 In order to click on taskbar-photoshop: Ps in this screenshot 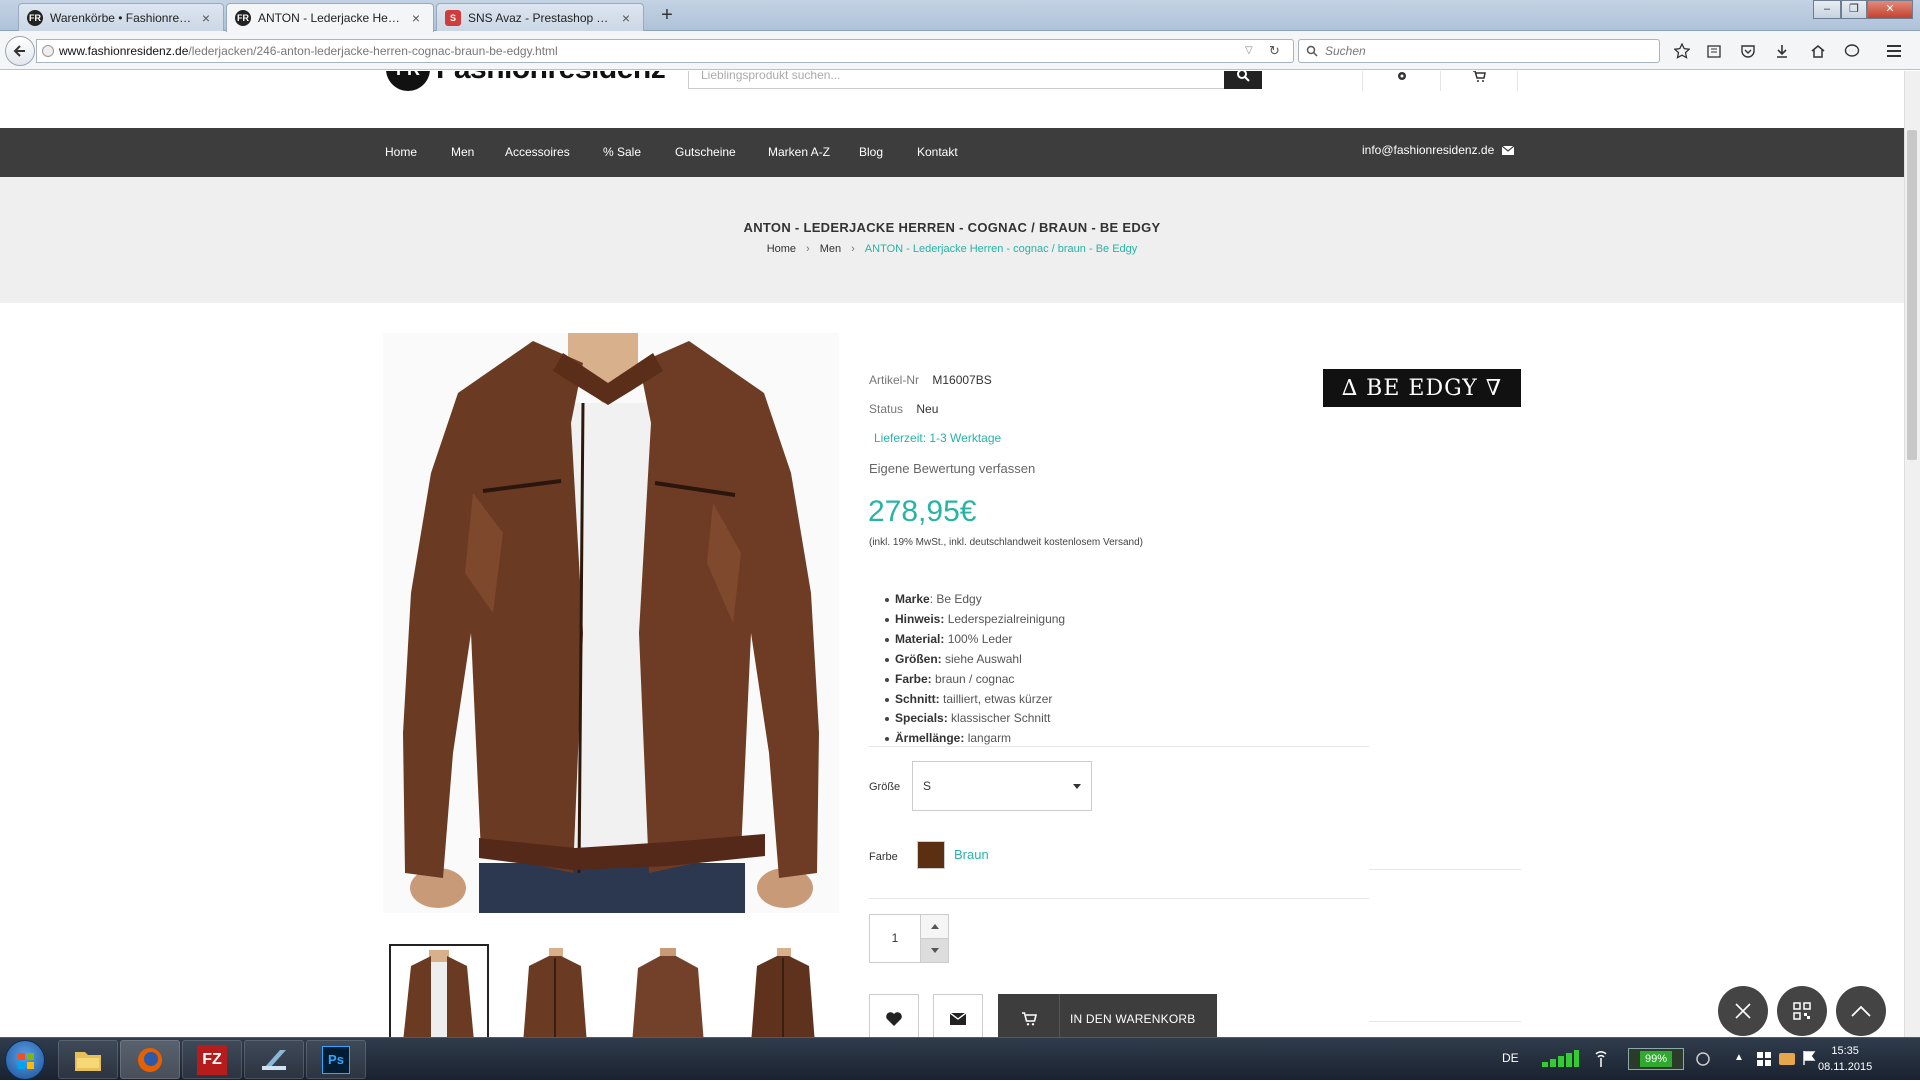, I will do `click(336, 1059)`.